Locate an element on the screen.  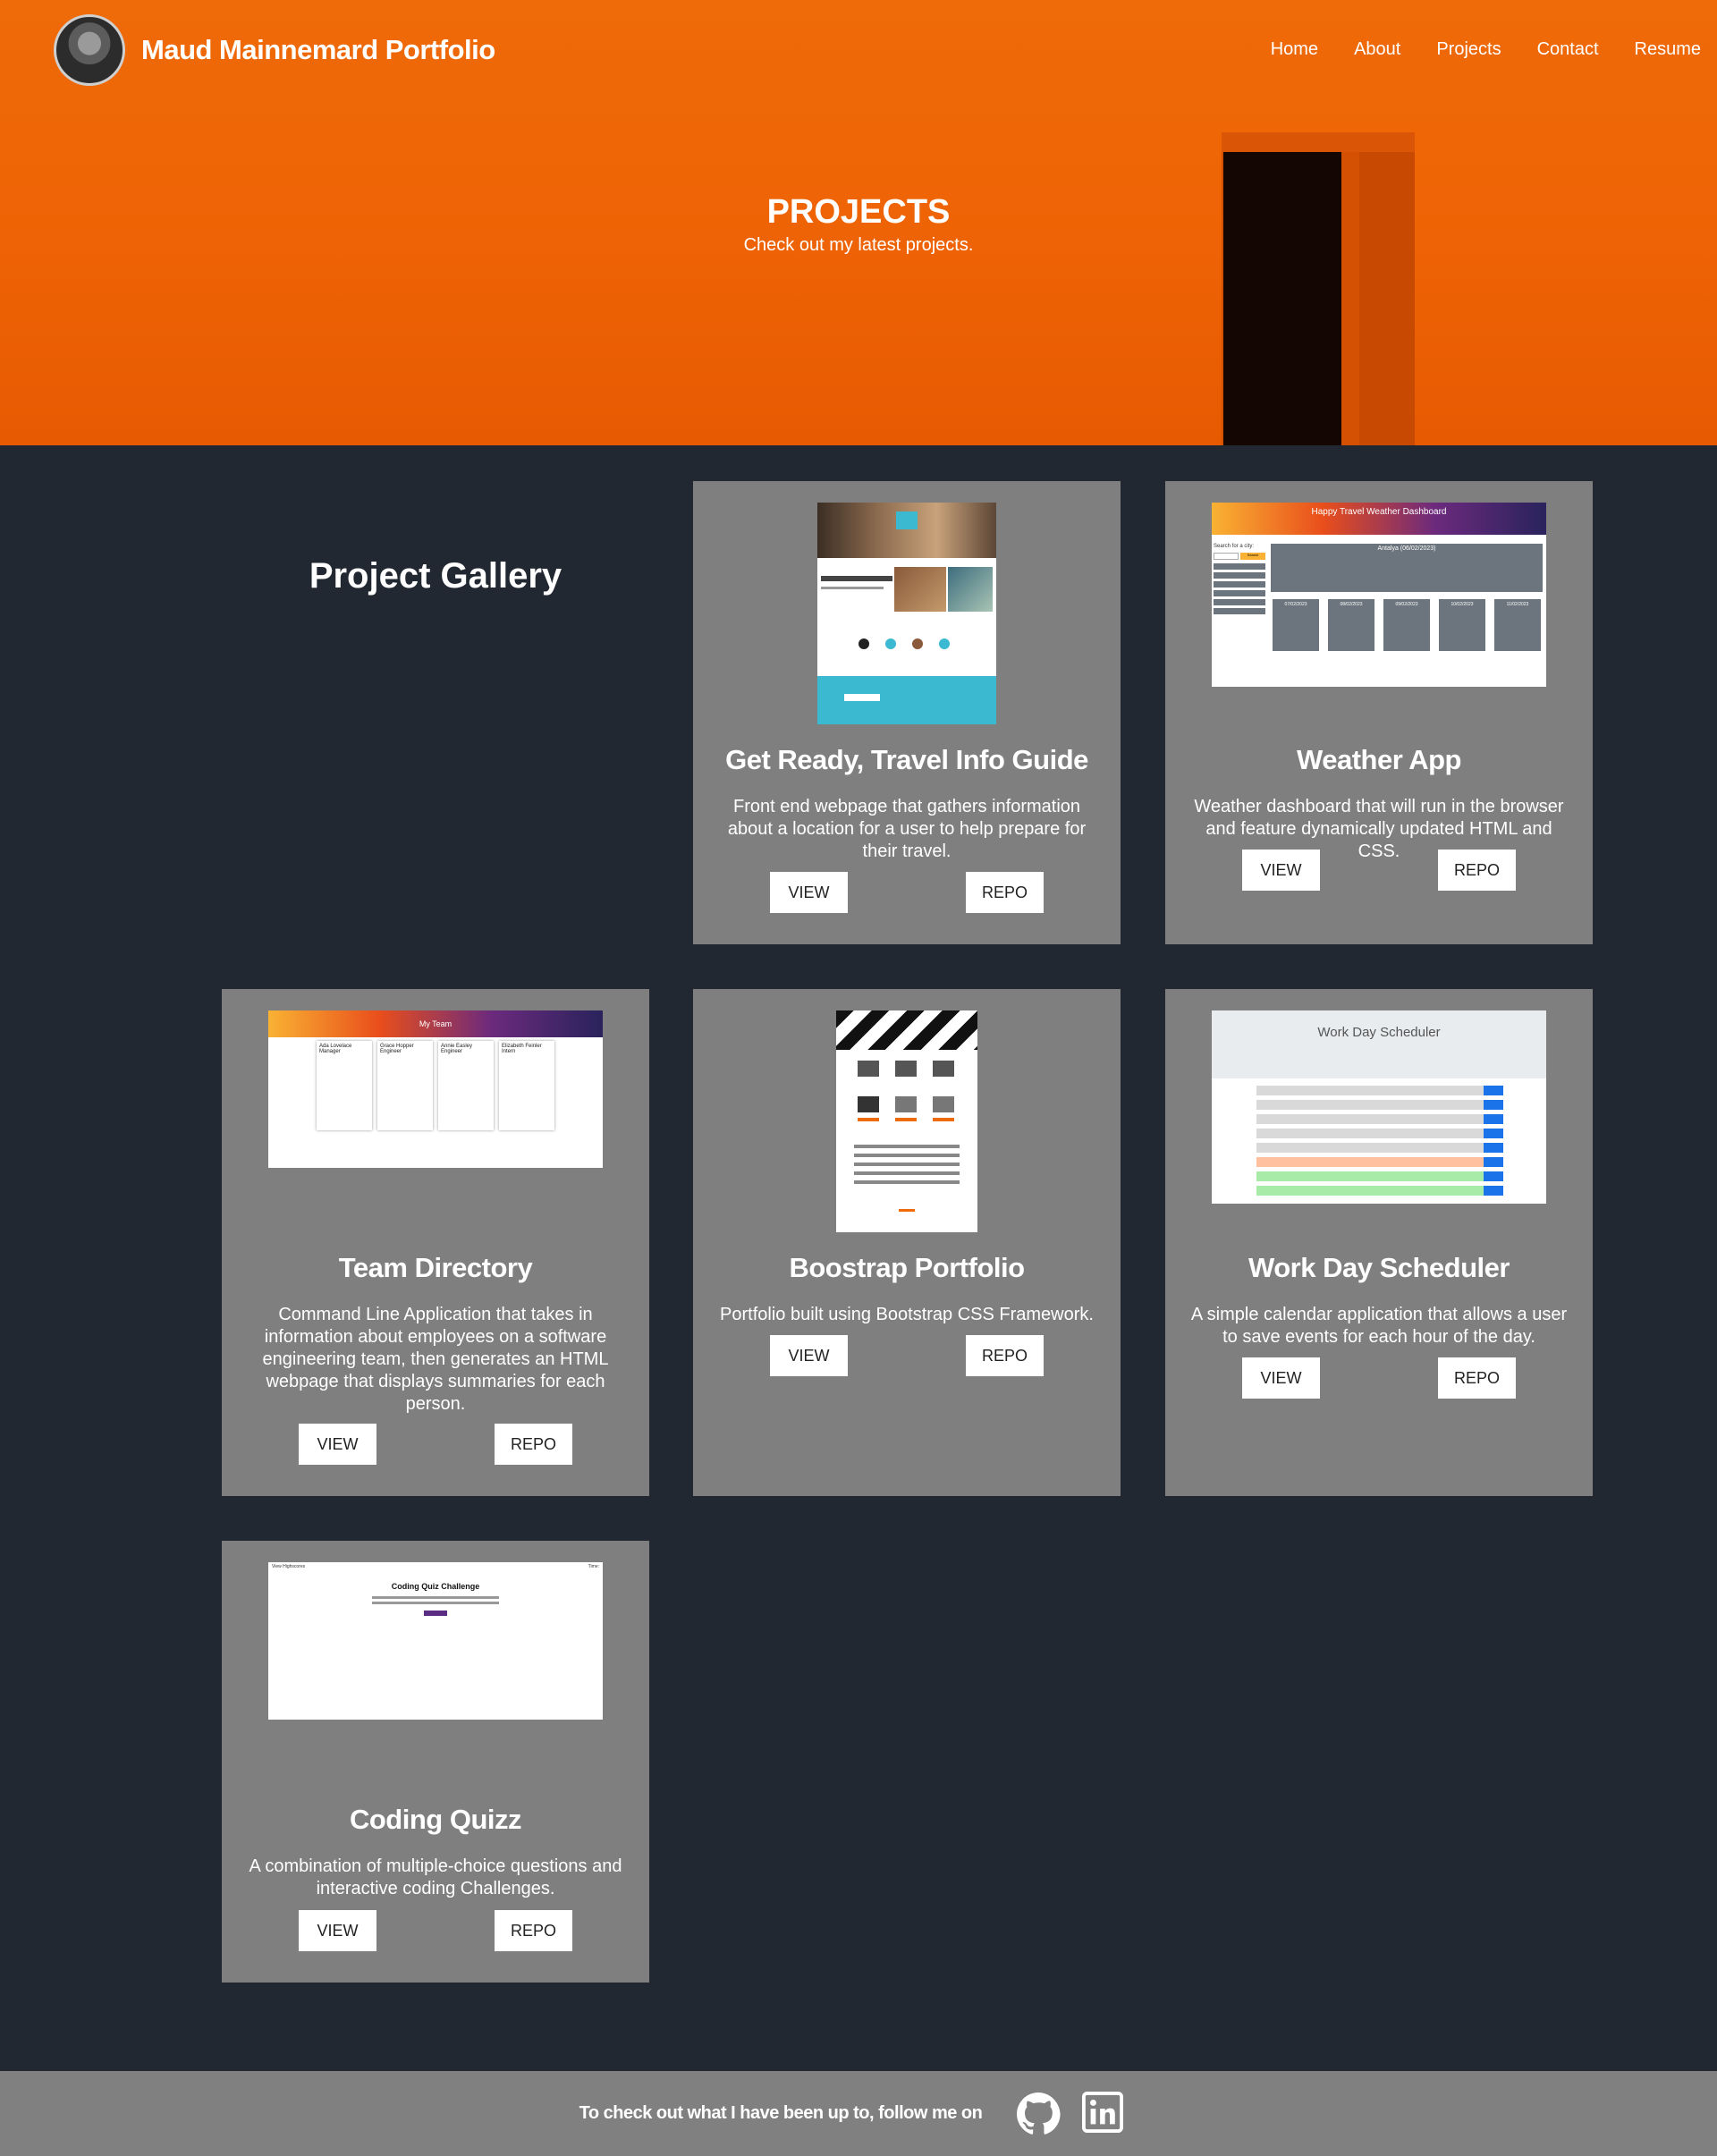
project-screenshot: Work Day Scheduler is located at coordinates (1379, 1107).